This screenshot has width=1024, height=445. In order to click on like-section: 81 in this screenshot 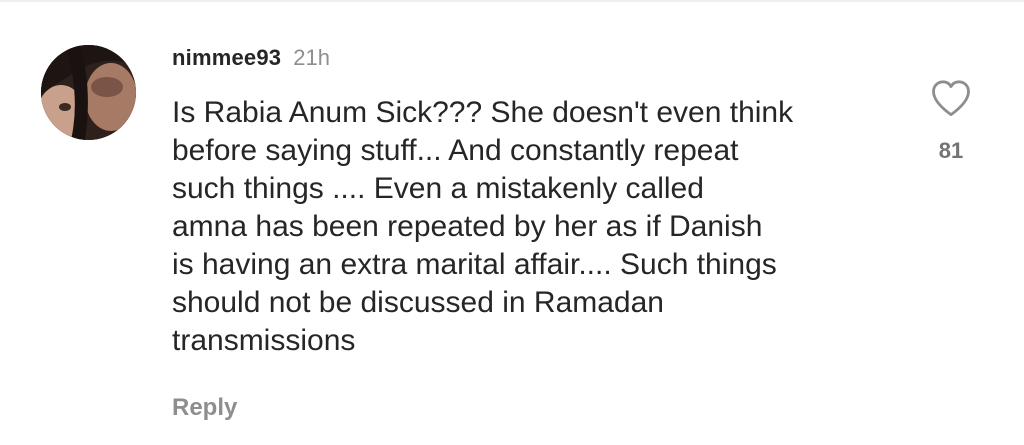, I will do `click(951, 121)`.